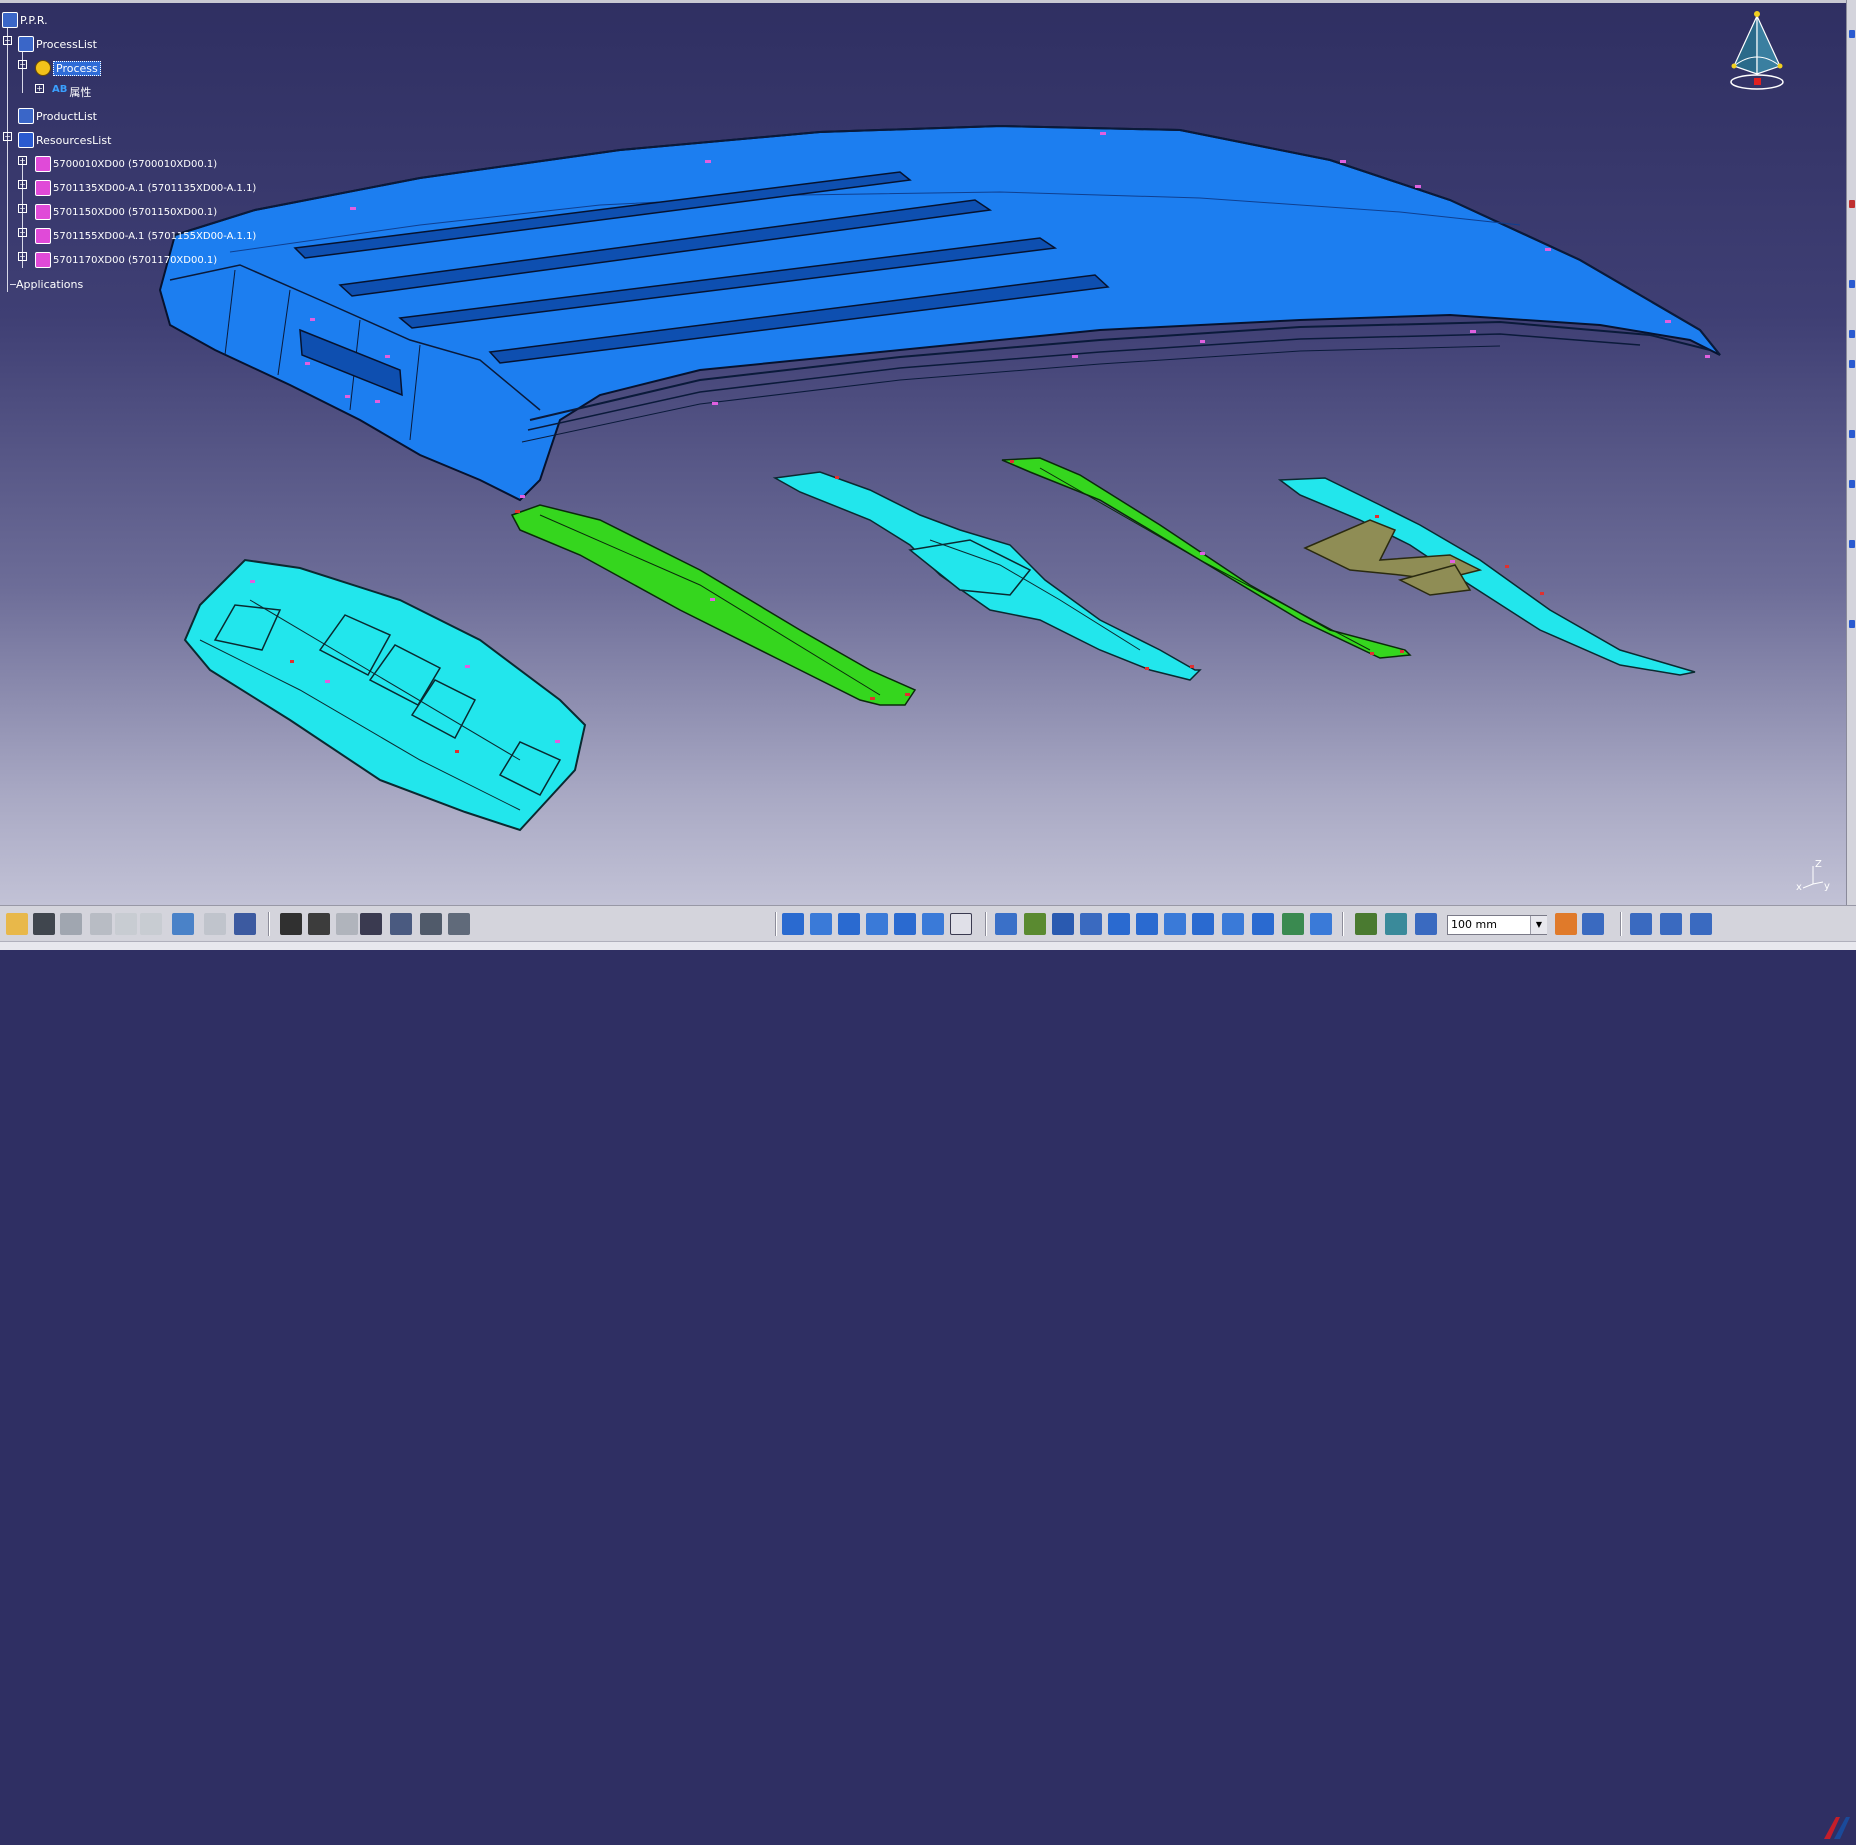  Describe the element at coordinates (1147, 924) in the screenshot. I see `zoom-out-icon` at that location.